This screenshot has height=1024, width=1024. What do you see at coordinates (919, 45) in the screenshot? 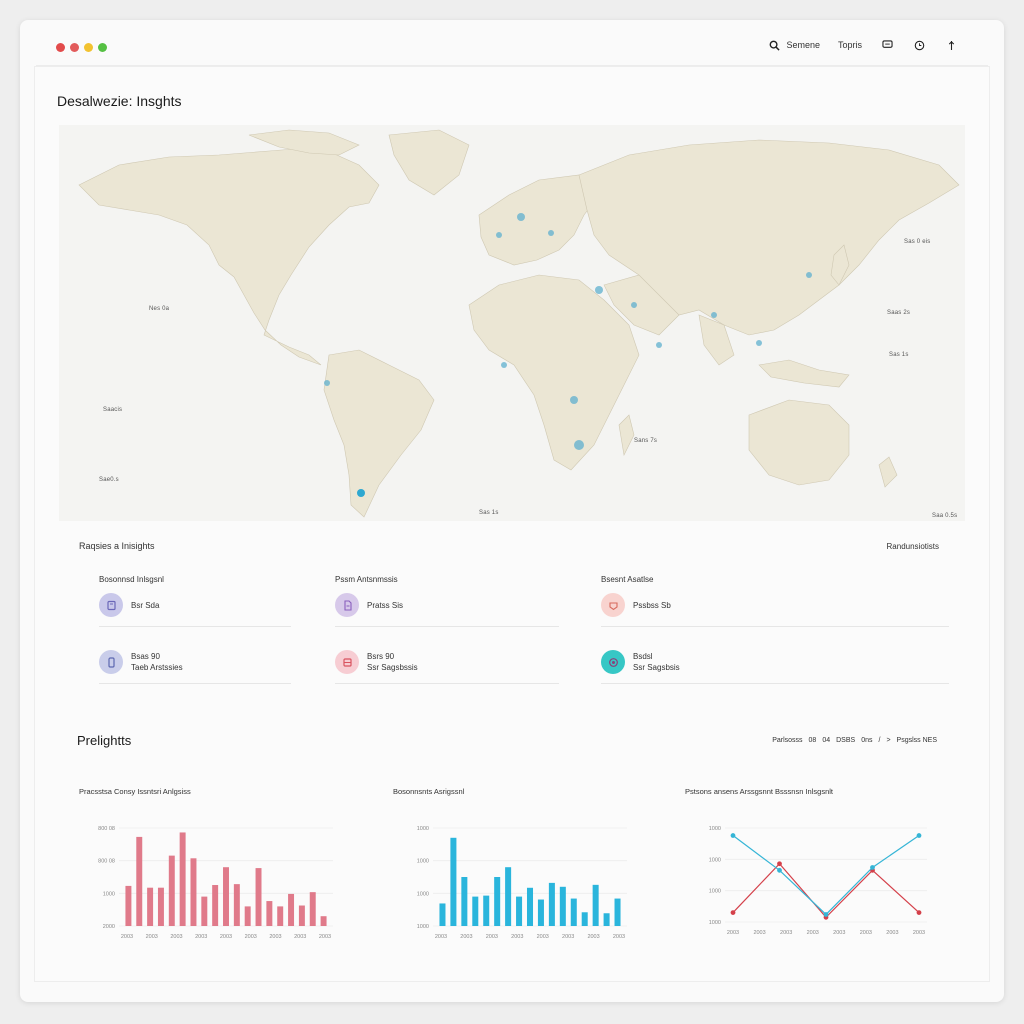
I see `clock-icon` at bounding box center [919, 45].